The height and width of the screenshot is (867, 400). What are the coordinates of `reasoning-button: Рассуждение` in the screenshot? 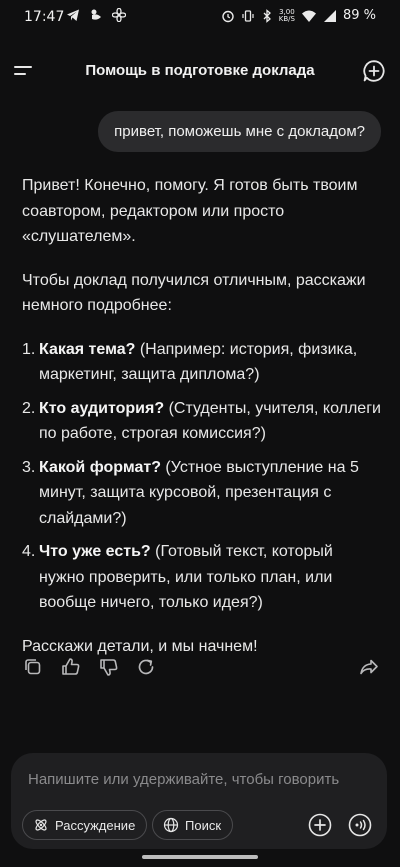 It's located at (85, 825).